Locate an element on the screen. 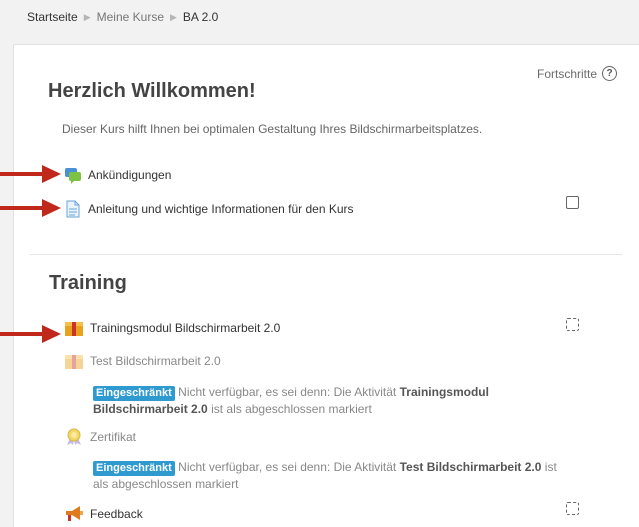 The width and height of the screenshot is (639, 527). section-title-training: Training is located at coordinates (88, 283).